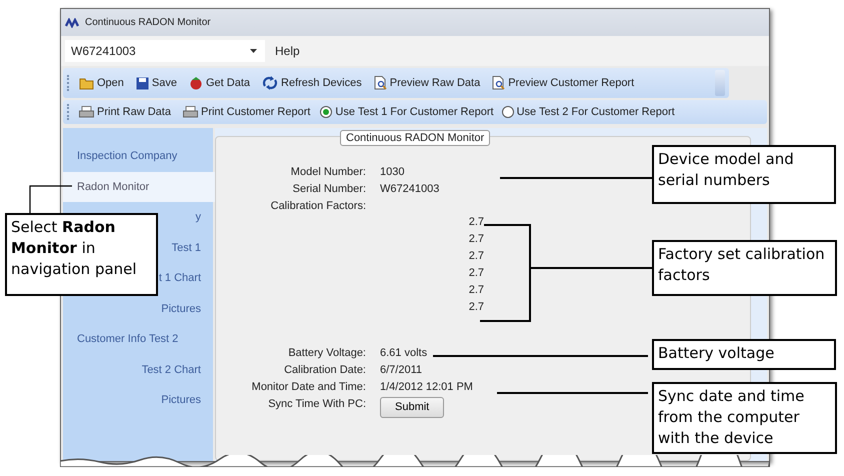 The image size is (844, 476). Describe the element at coordinates (219, 83) in the screenshot. I see `toolbar-button: Get Data` at that location.